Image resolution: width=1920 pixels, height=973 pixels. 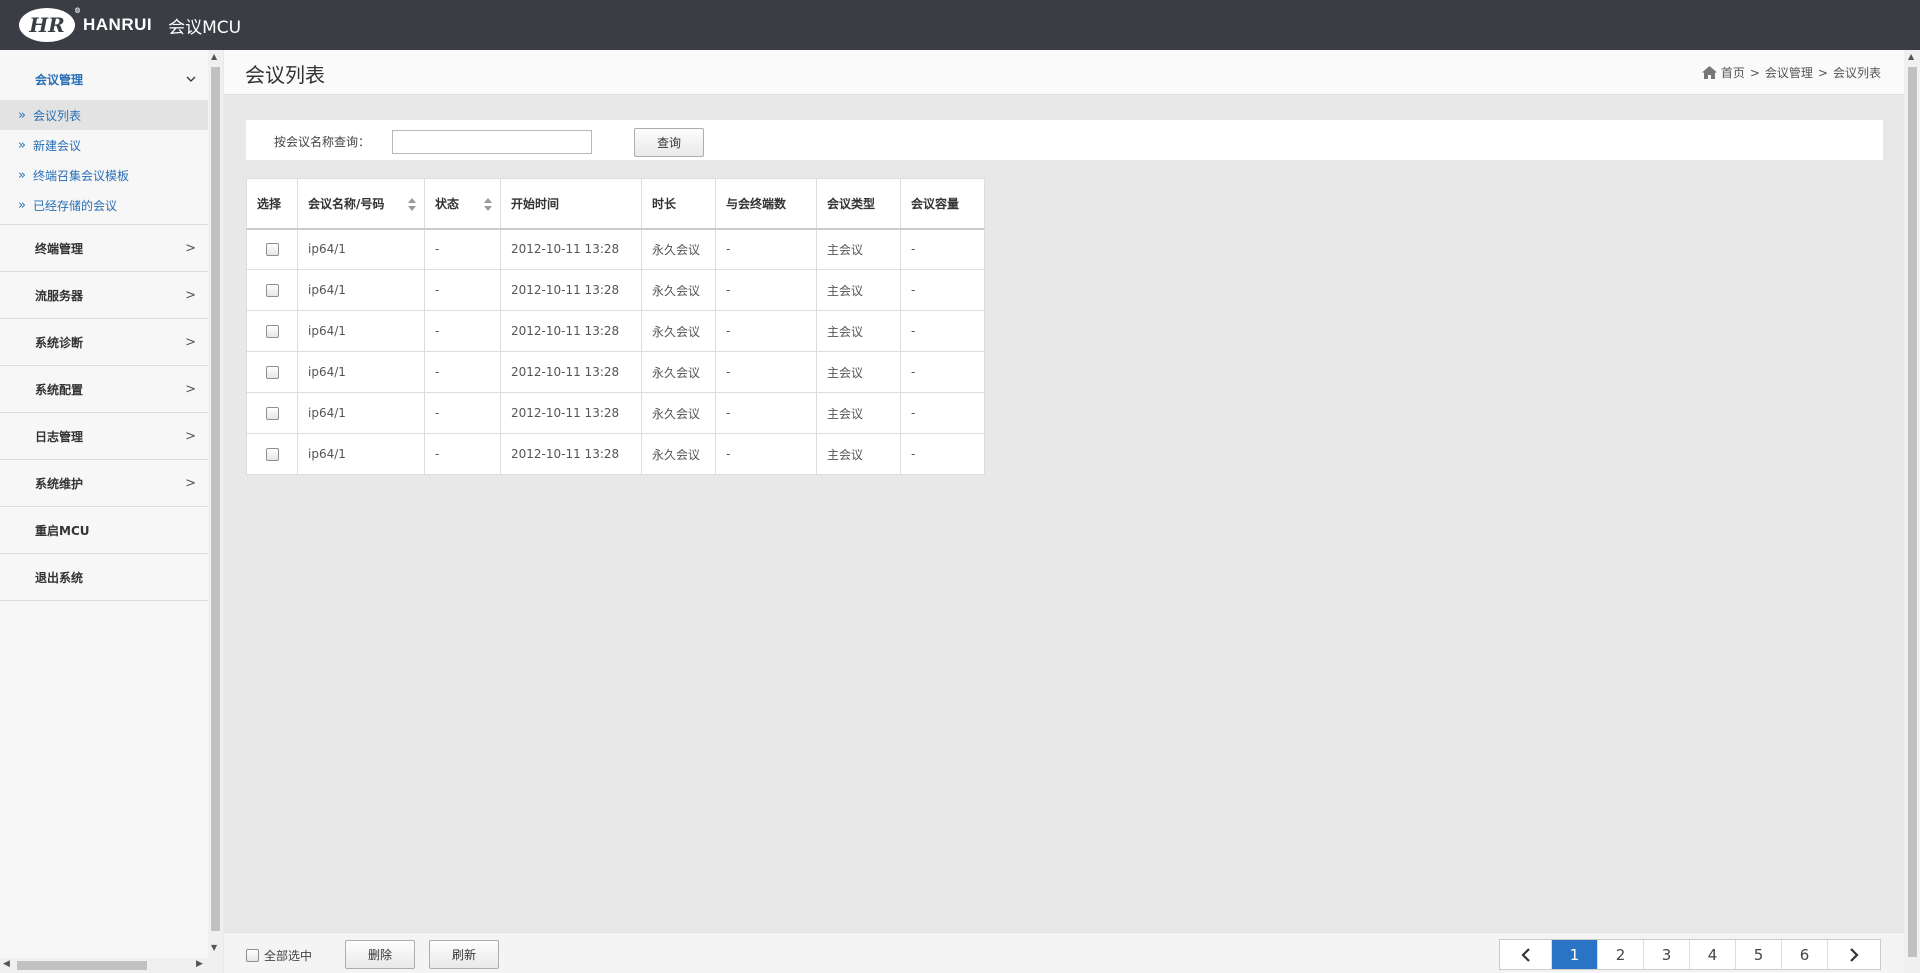 What do you see at coordinates (1789, 72) in the screenshot?
I see `breadcrumb-meeting-management: 会议管理` at bounding box center [1789, 72].